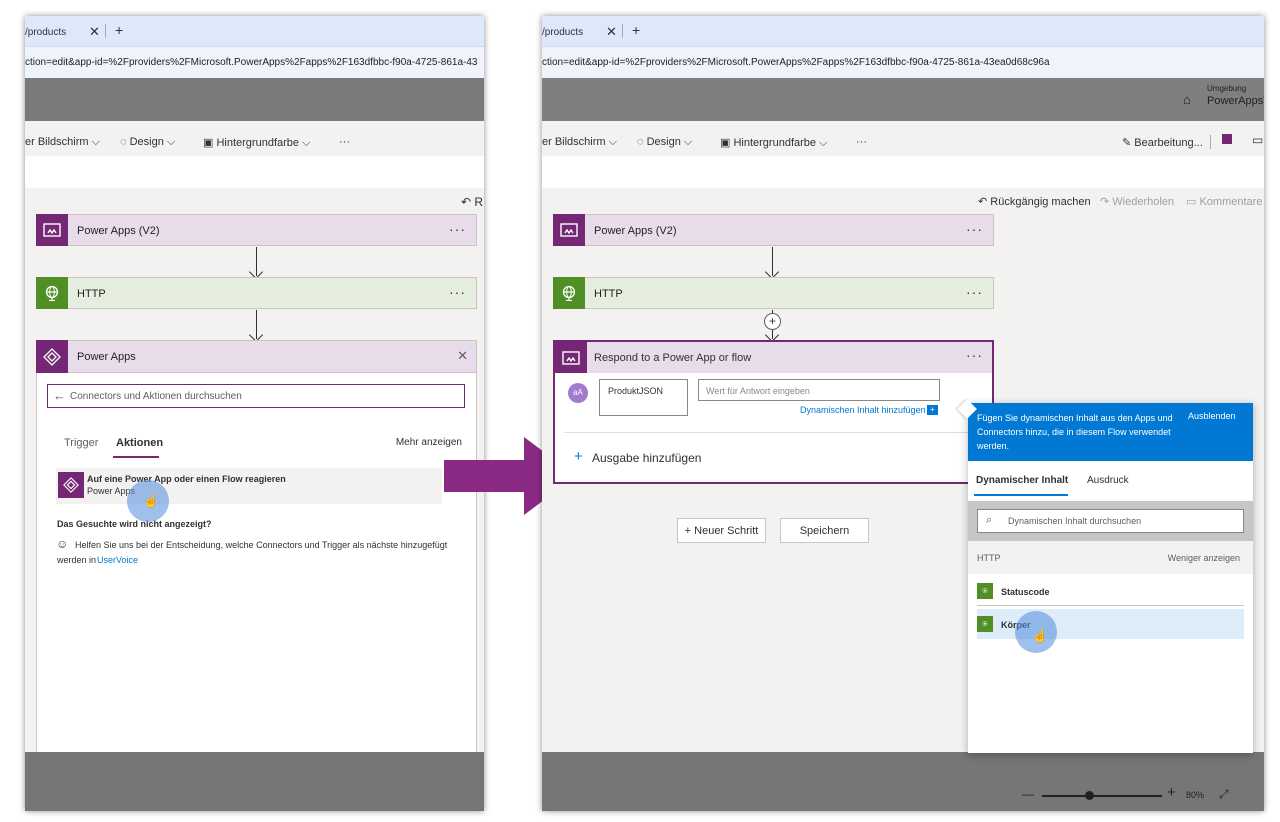 Image resolution: width=1280 pixels, height=822 pixels. Describe the element at coordinates (136, 457) in the screenshot. I see `active-tab-indicator` at that location.